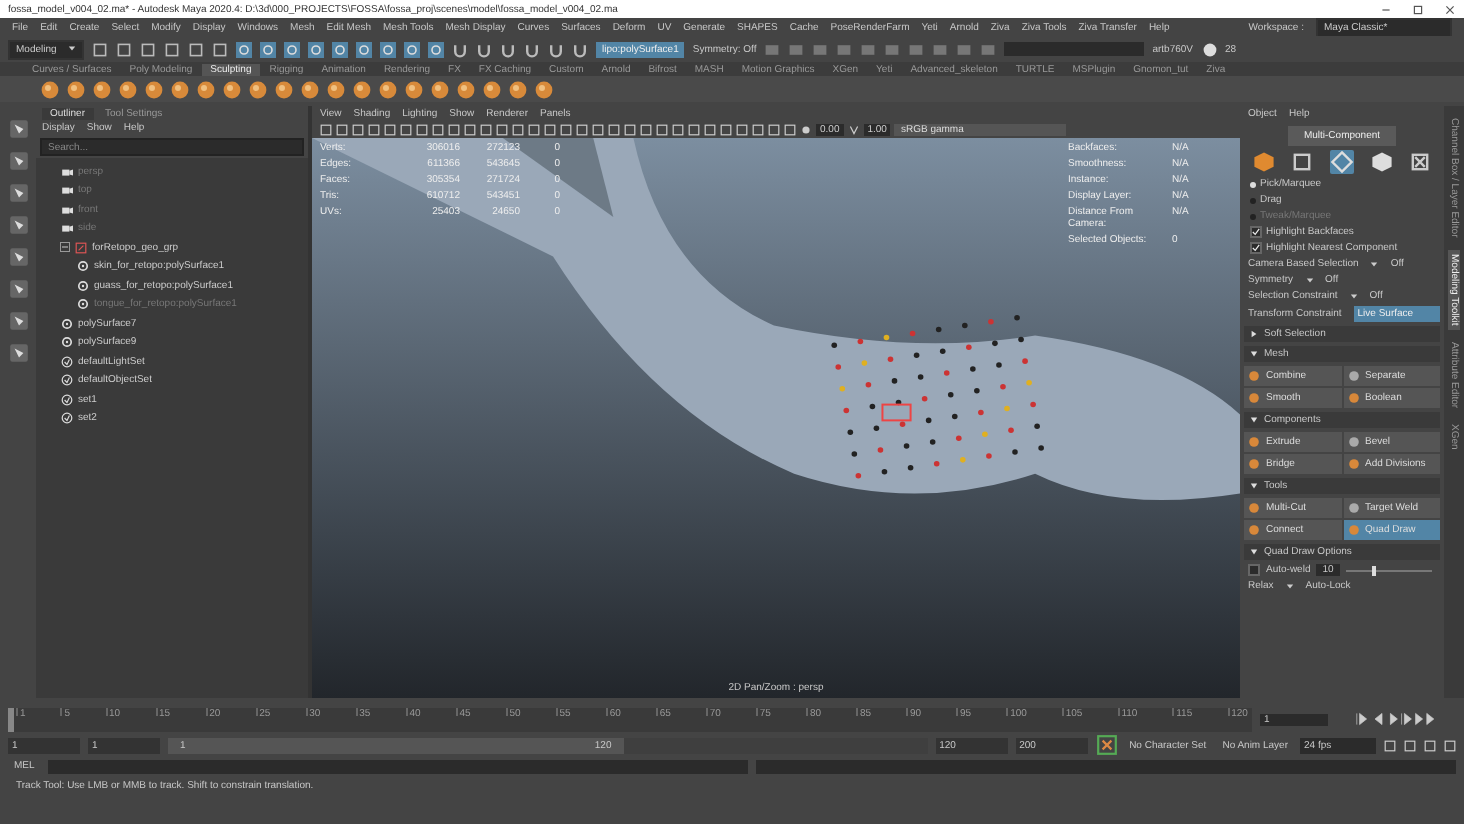  What do you see at coordinates (853, 129) in the screenshot?
I see `gamma-icon` at bounding box center [853, 129].